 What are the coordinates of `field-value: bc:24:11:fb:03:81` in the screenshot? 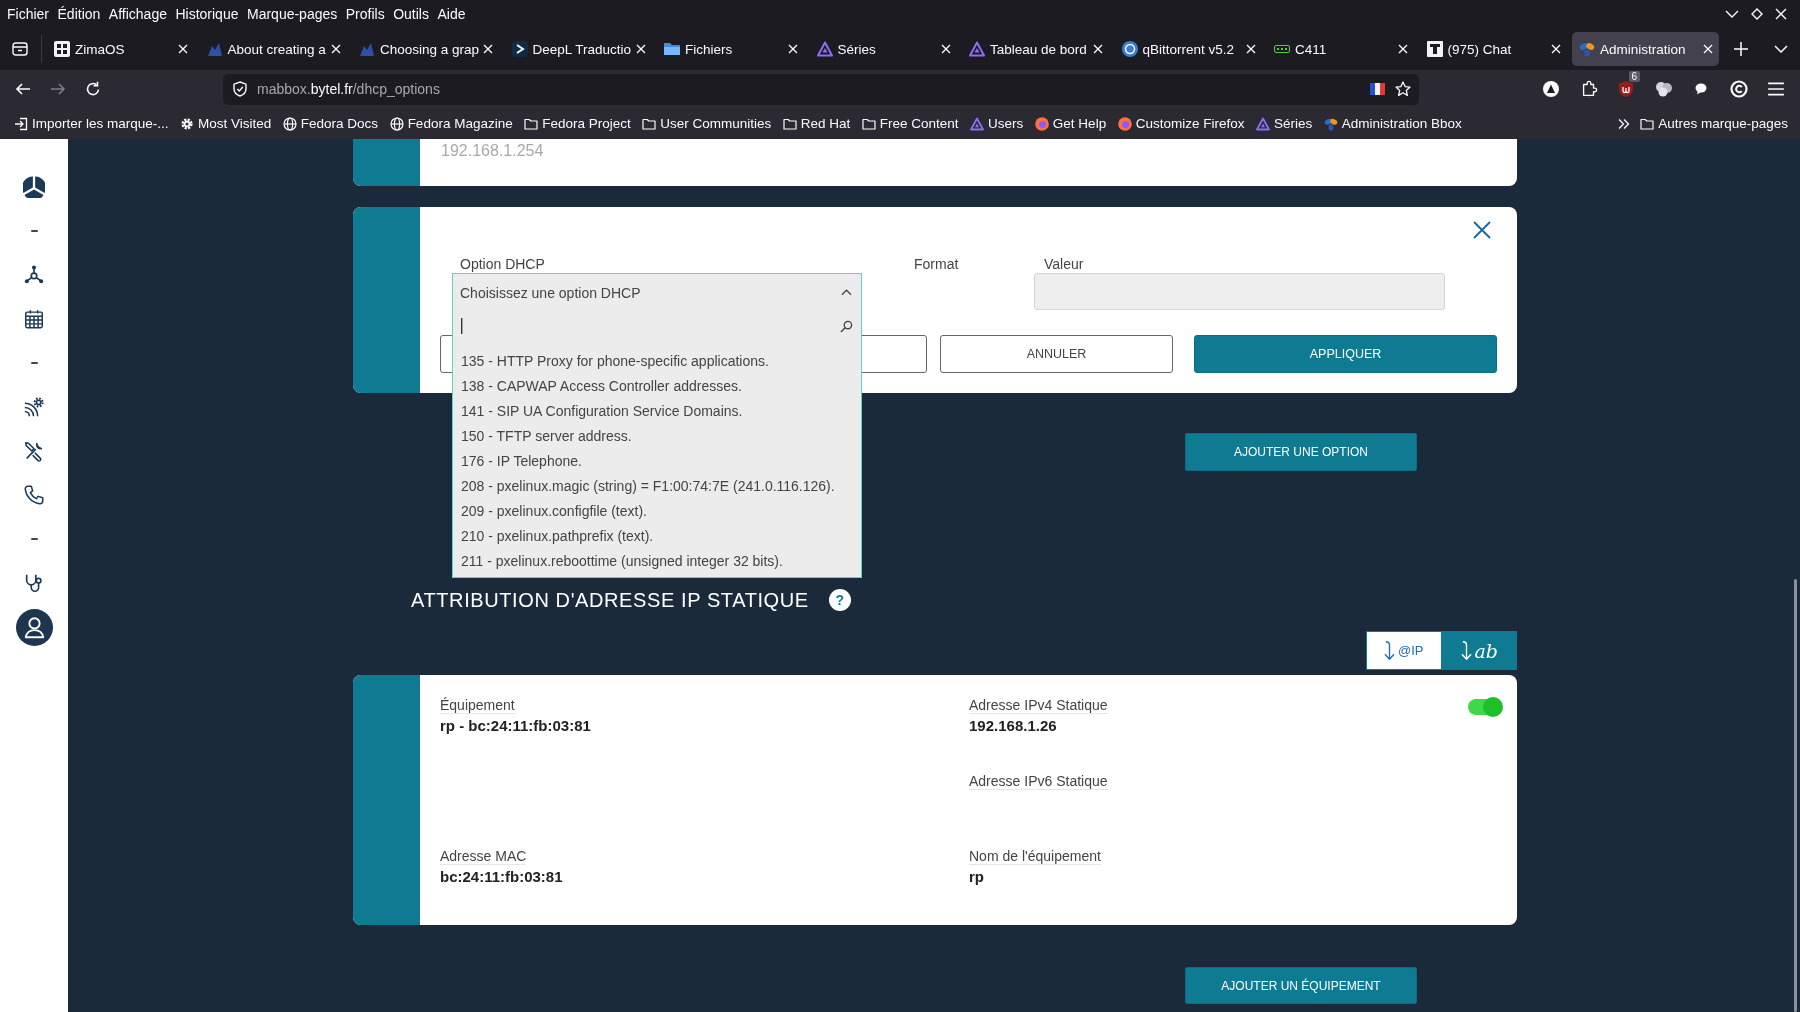 It's located at (501, 876).